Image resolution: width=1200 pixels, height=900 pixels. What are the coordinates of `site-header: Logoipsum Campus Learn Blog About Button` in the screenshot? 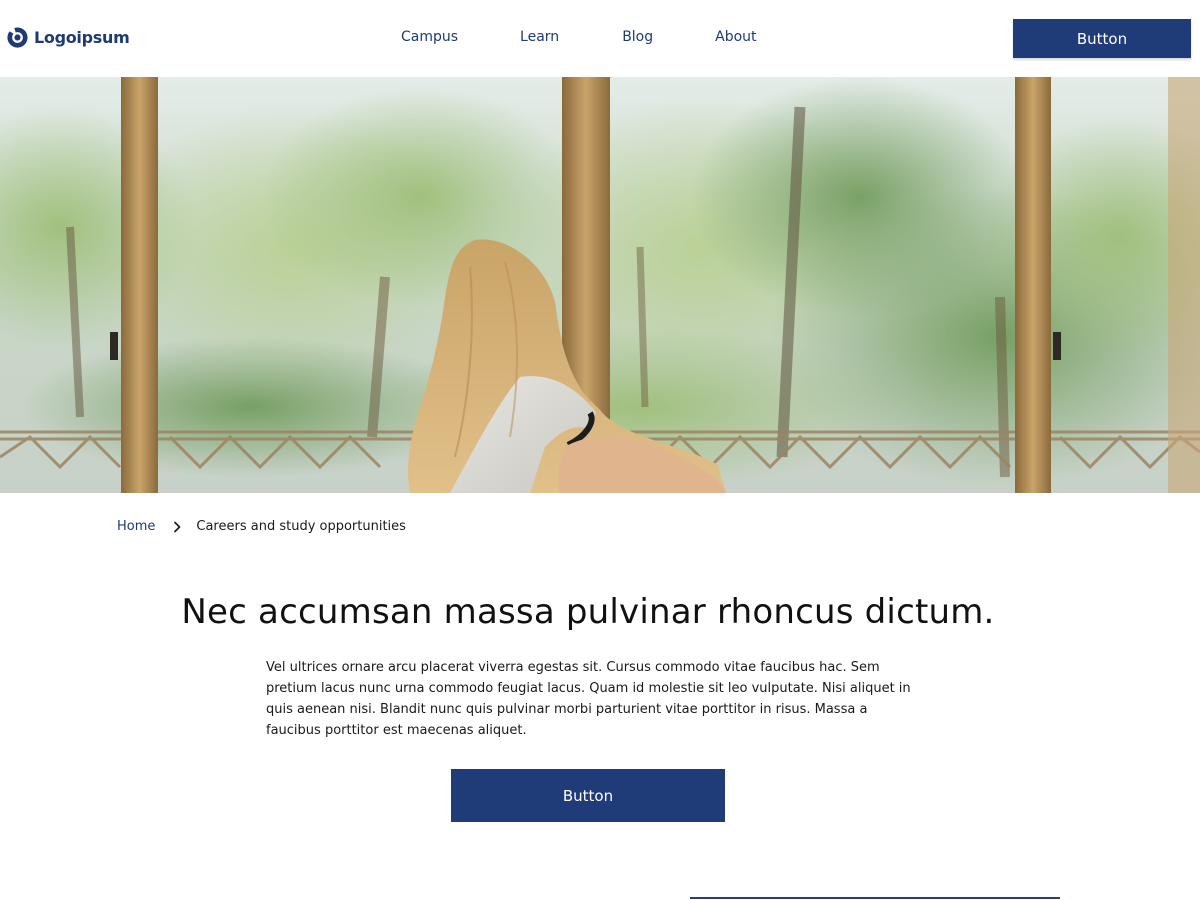 It's located at (600, 38).